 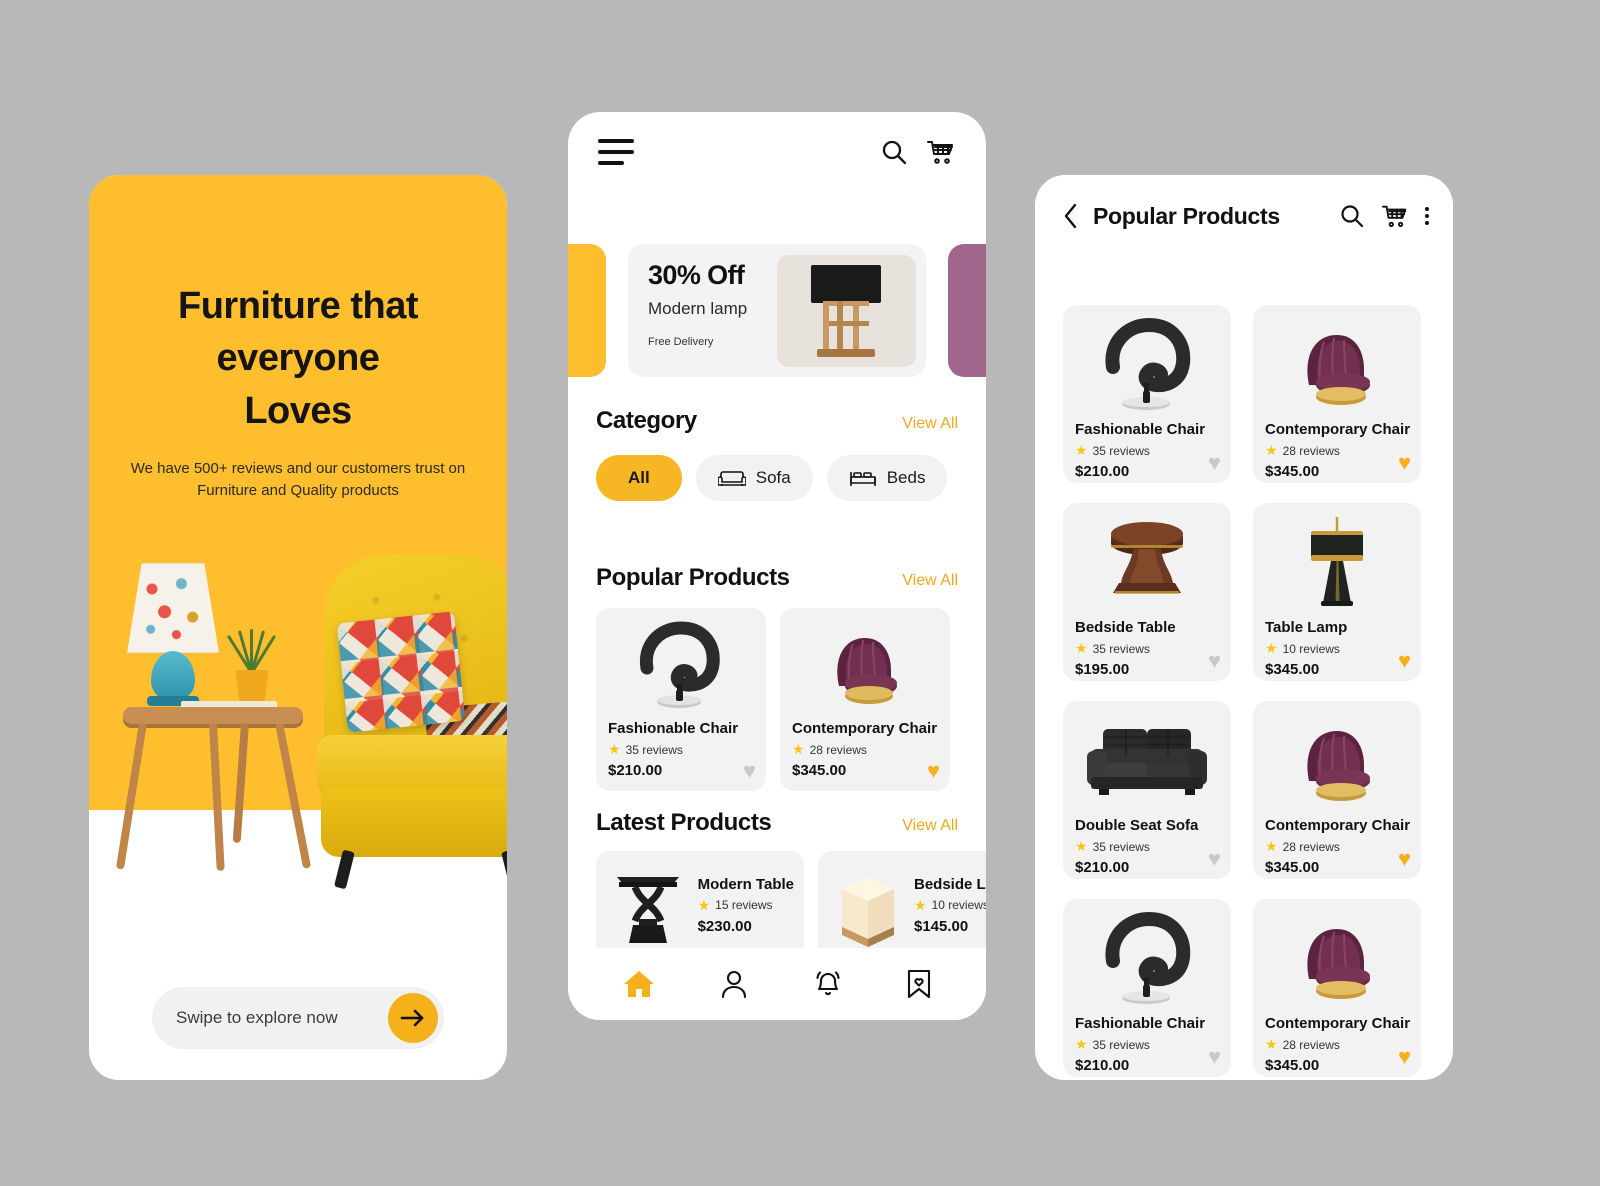 I want to click on promo-carousel: 30% Off Modern lamp Free Delivery, so click(x=777, y=310).